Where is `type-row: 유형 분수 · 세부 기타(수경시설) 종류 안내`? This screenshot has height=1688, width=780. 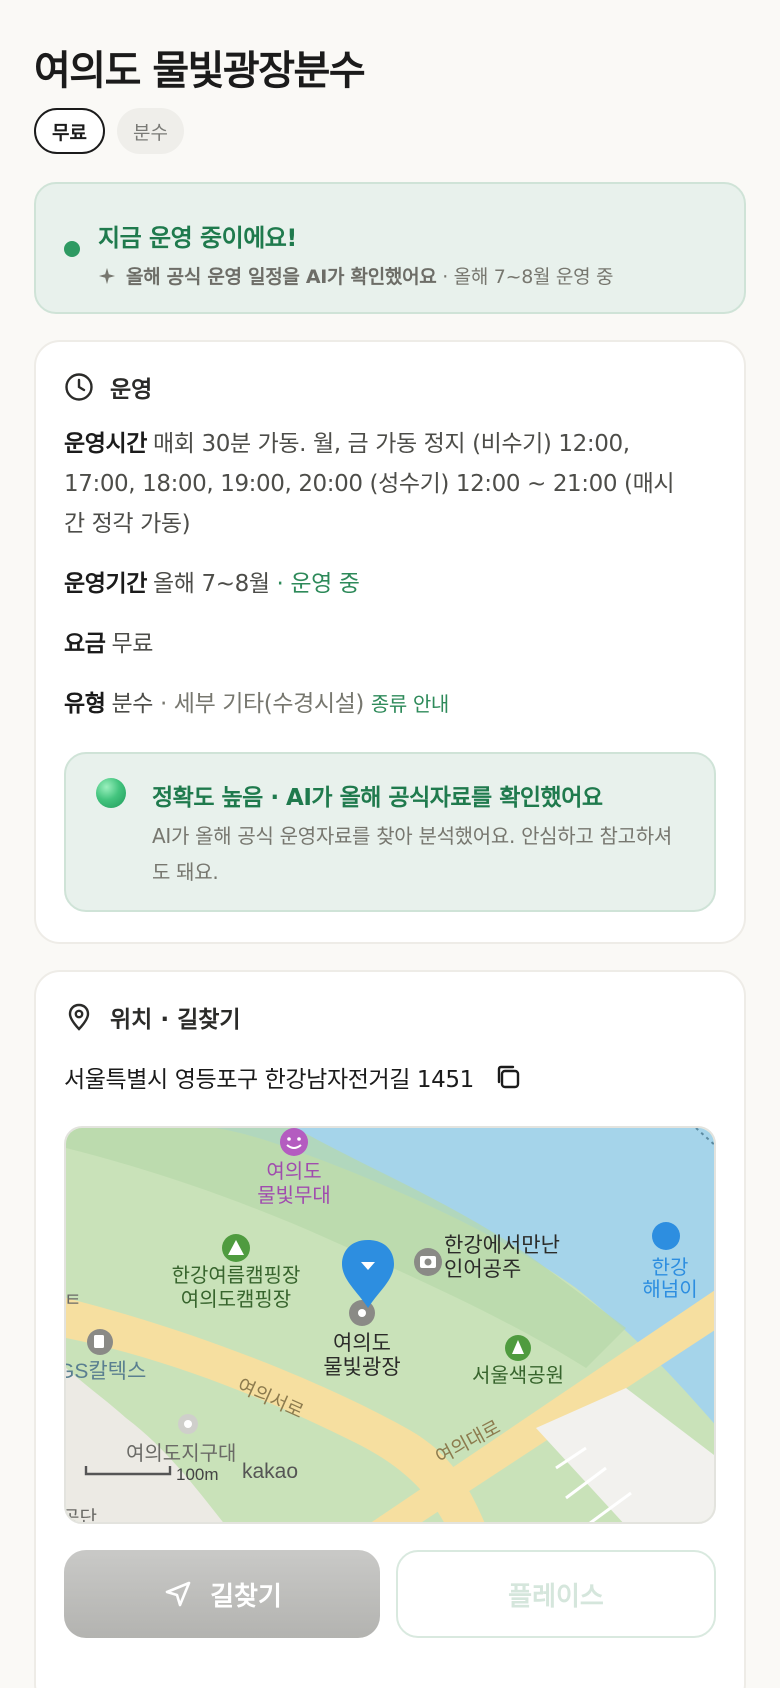 type-row: 유형 분수 · 세부 기타(수경시설) 종류 안내 is located at coordinates (374, 704).